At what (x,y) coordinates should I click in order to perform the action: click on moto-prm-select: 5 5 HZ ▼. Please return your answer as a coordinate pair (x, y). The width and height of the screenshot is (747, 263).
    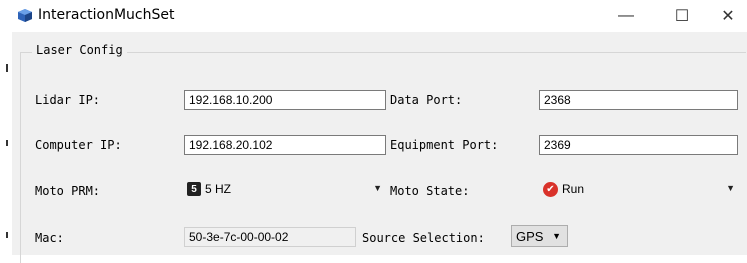
    Looking at the image, I should click on (285, 189).